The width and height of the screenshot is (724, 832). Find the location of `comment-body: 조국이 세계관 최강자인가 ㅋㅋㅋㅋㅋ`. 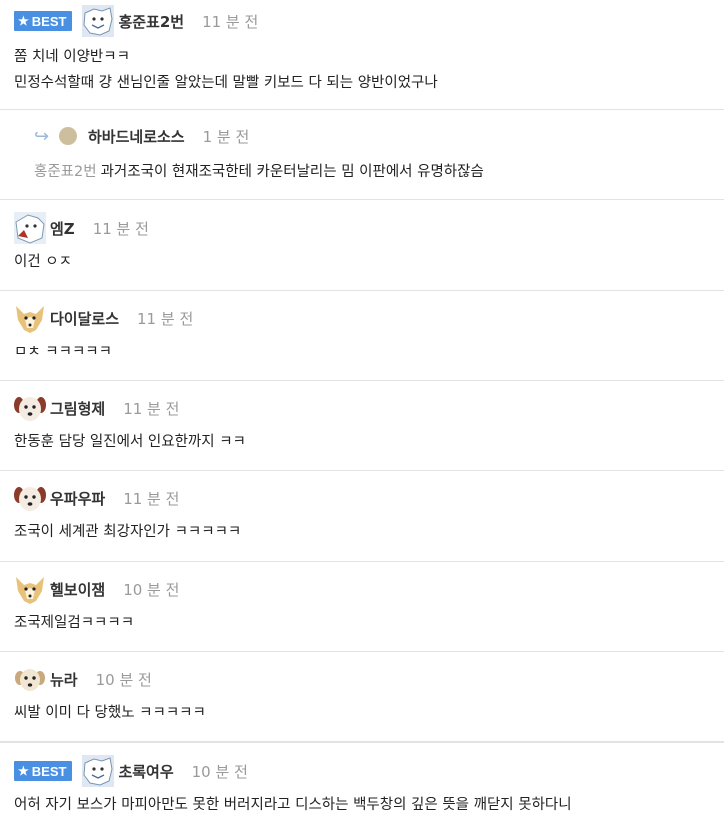

comment-body: 조국이 세계관 최강자인가 ㅋㅋㅋㅋㅋ is located at coordinates (369, 532).